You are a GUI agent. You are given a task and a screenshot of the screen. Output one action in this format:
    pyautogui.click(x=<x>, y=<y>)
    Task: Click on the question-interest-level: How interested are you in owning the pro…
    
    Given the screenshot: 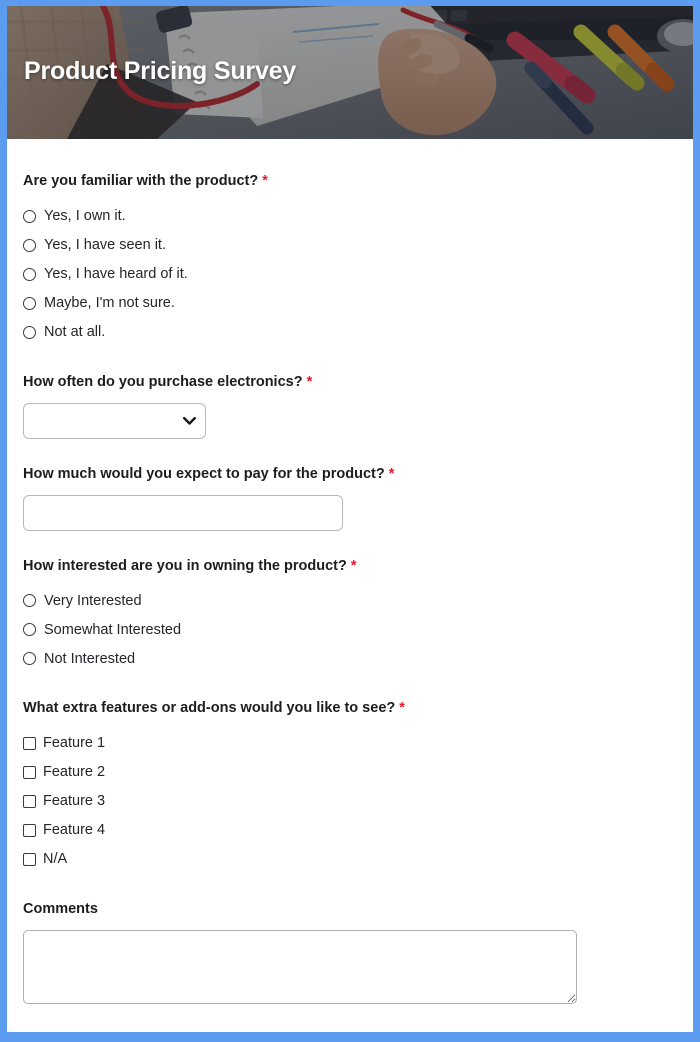 What is the action you would take?
    pyautogui.click(x=350, y=615)
    